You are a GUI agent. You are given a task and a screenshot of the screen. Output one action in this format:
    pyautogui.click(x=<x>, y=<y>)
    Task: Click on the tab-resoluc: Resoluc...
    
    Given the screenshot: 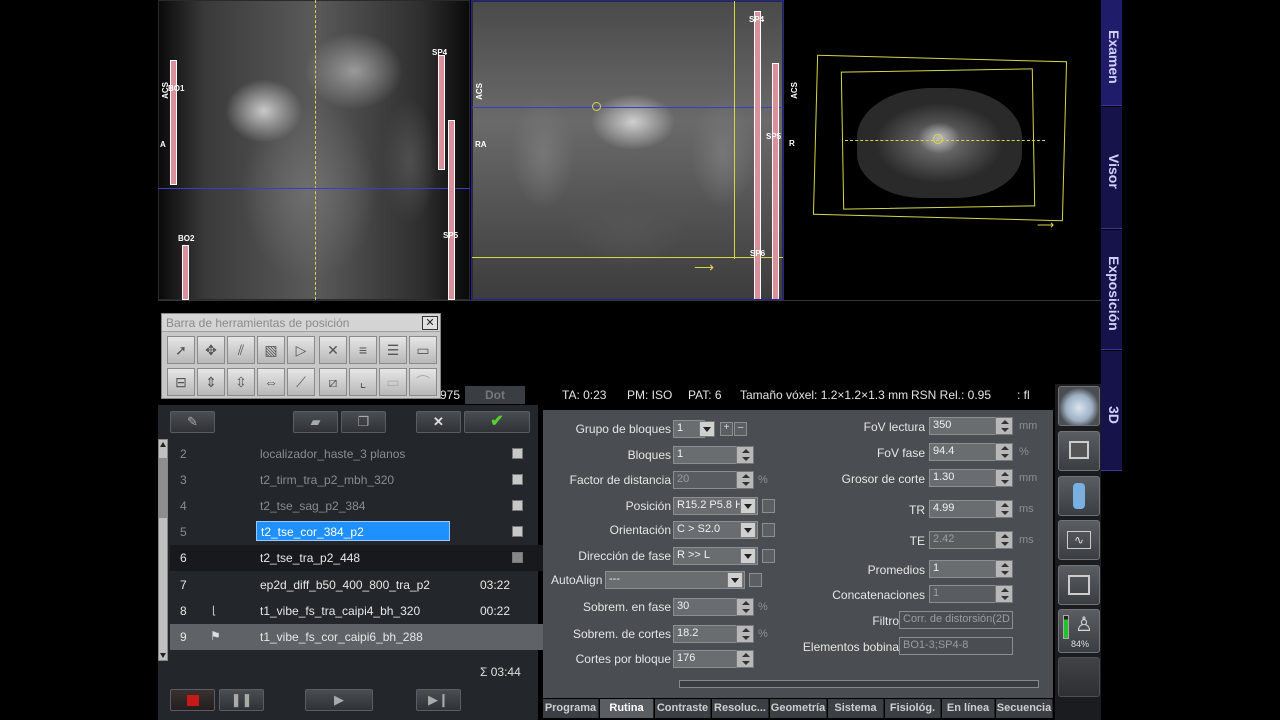 What is the action you would take?
    pyautogui.click(x=740, y=708)
    